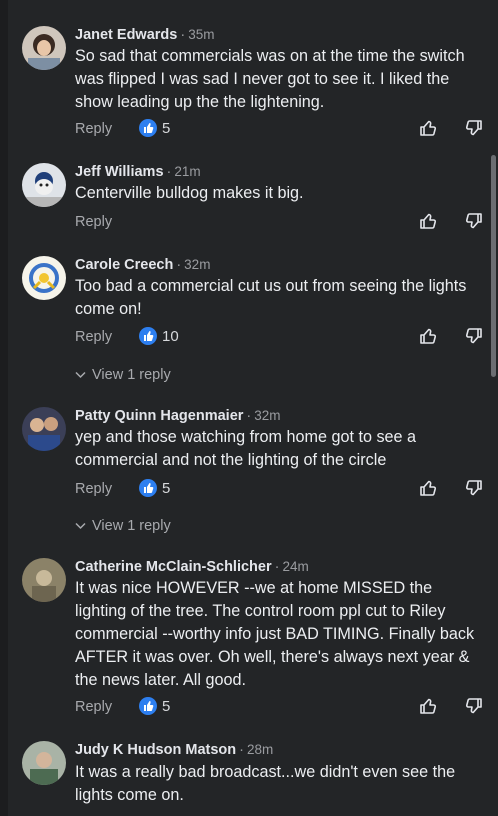  What do you see at coordinates (4, 408) in the screenshot?
I see `panel-left-edge` at bounding box center [4, 408].